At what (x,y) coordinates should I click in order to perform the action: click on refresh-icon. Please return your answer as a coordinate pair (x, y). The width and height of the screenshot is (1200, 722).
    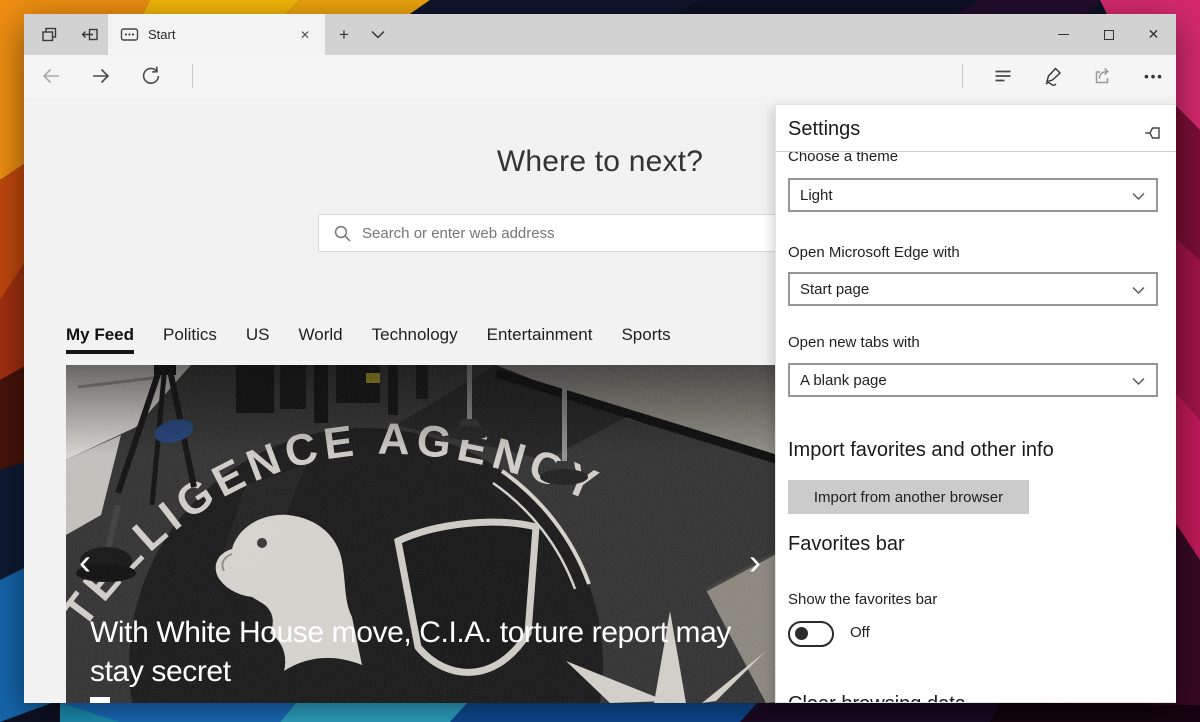
    Looking at the image, I should click on (151, 75).